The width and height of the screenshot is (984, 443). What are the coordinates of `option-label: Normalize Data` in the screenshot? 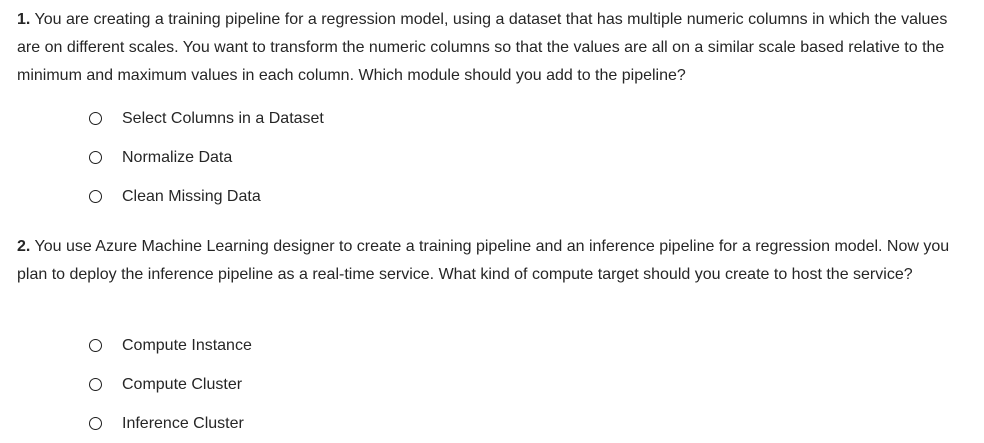 It's located at (177, 157).